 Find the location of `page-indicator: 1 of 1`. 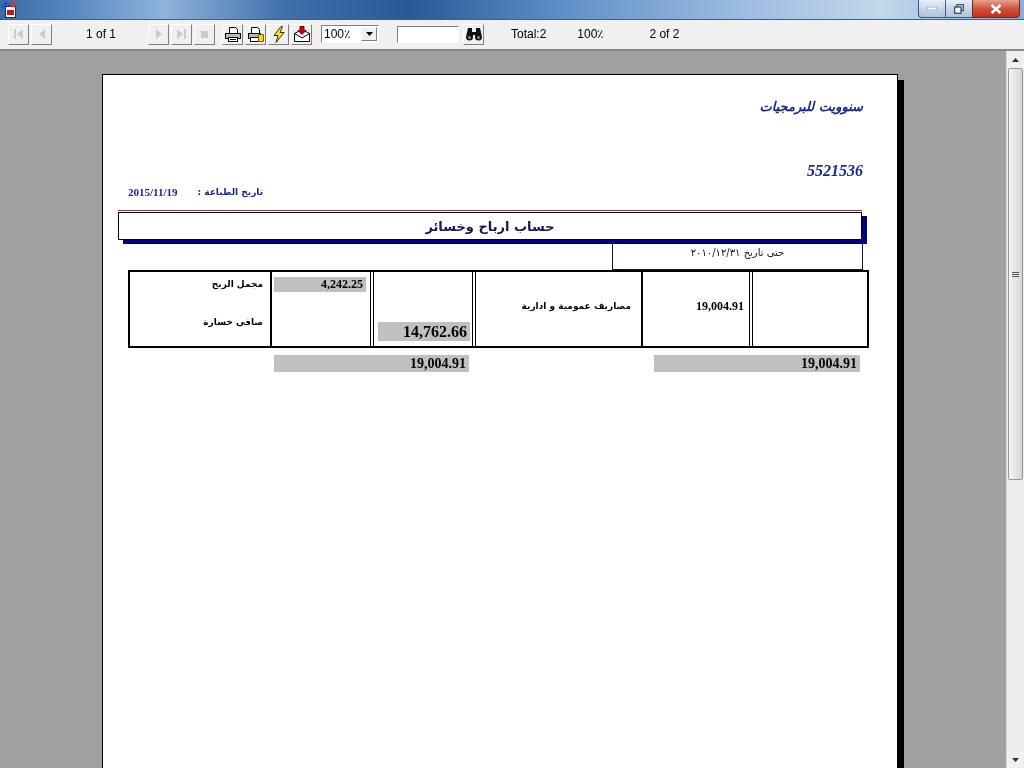

page-indicator: 1 of 1 is located at coordinates (101, 34).